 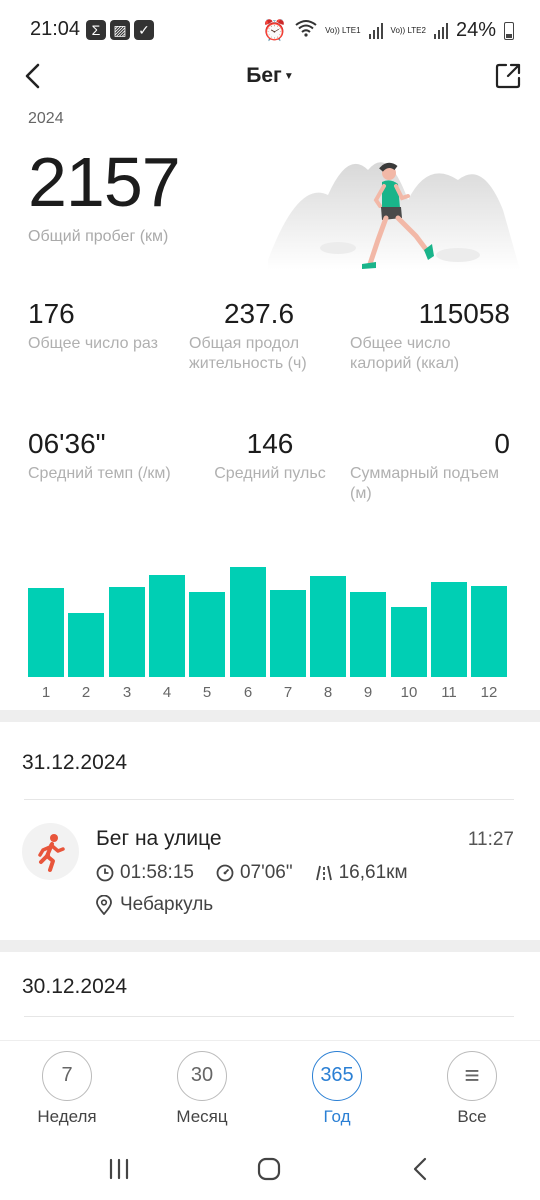 What do you see at coordinates (409, 692) in the screenshot?
I see `chart-tick-label: 10` at bounding box center [409, 692].